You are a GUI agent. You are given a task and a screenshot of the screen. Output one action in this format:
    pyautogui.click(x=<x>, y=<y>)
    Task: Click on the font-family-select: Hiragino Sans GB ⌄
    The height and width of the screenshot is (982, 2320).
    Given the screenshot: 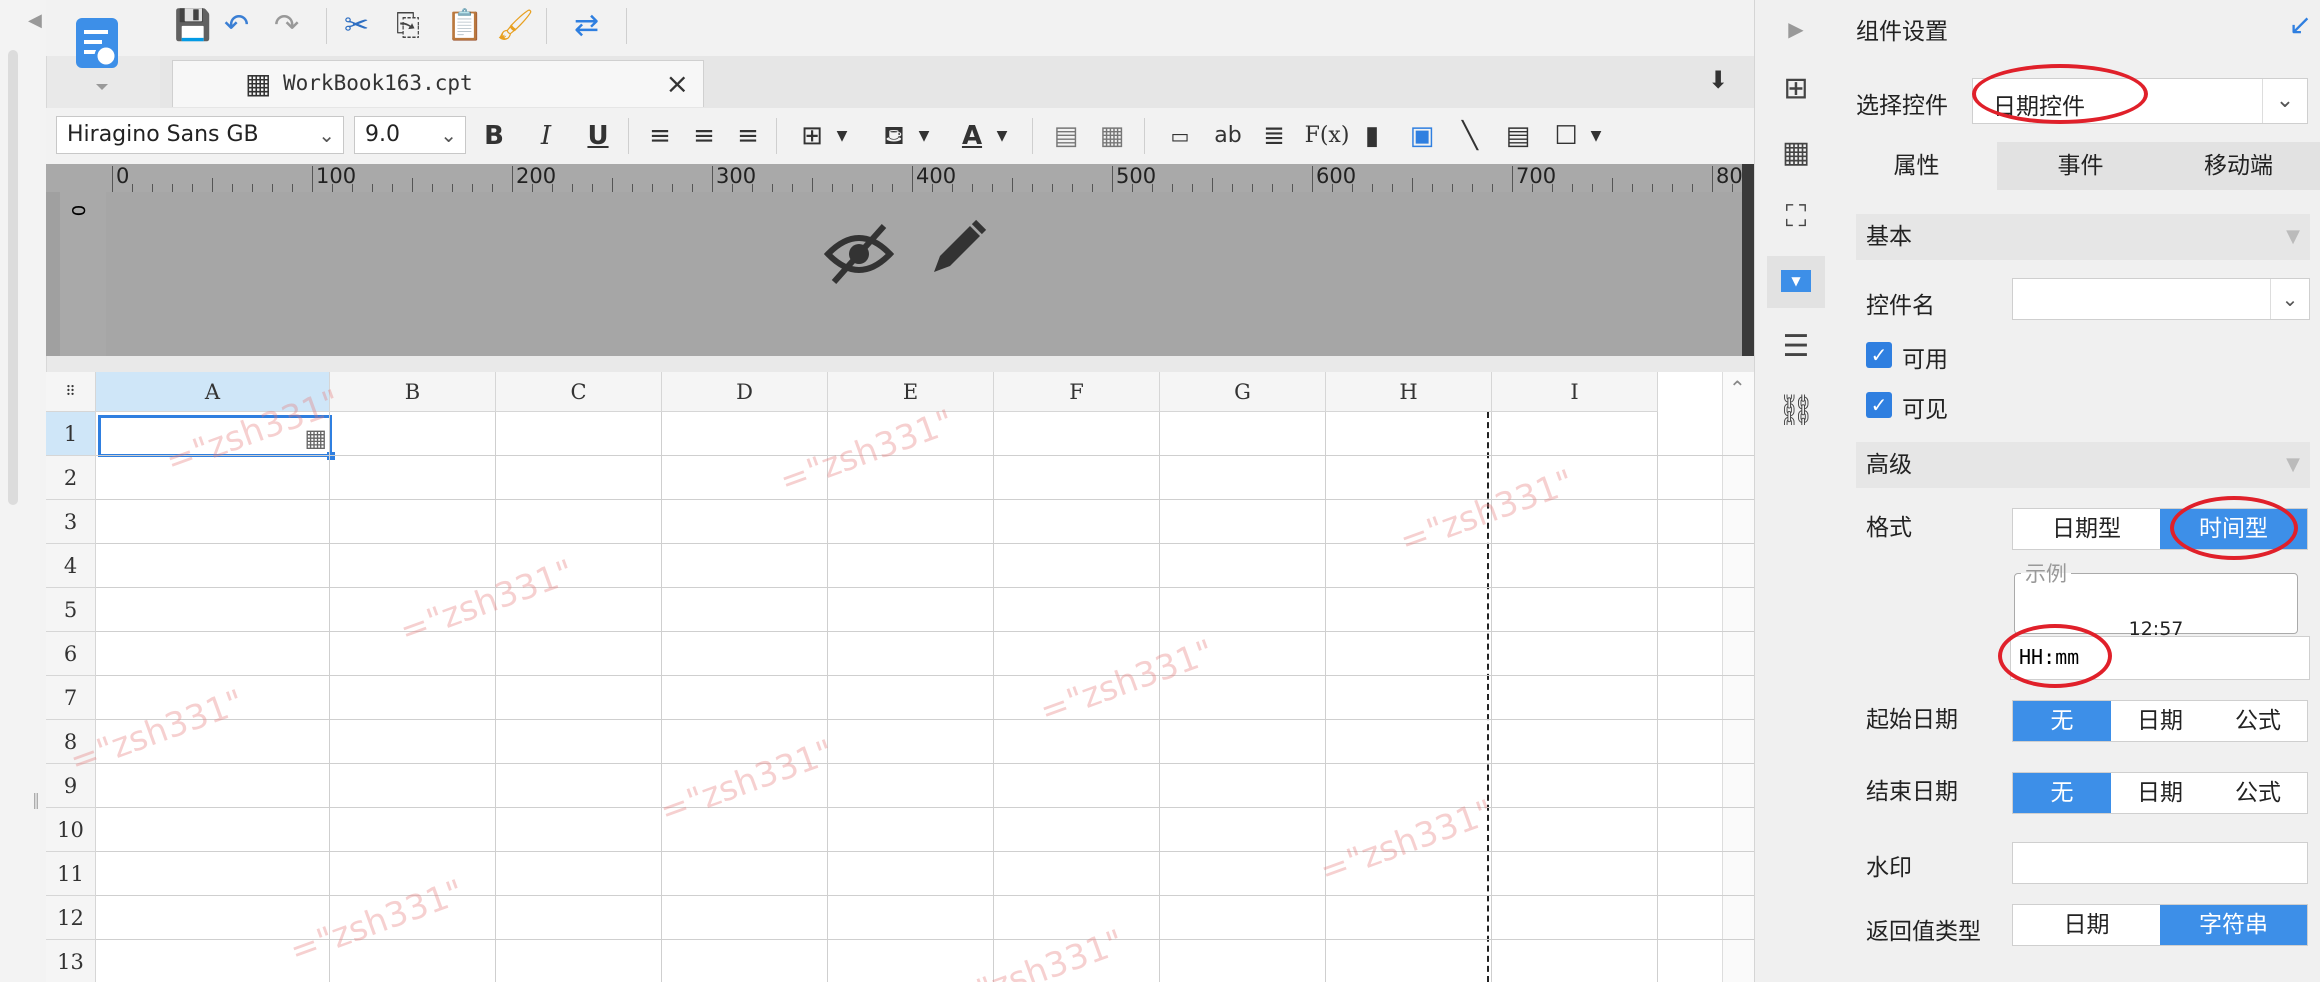 What is the action you would take?
    pyautogui.click(x=200, y=135)
    